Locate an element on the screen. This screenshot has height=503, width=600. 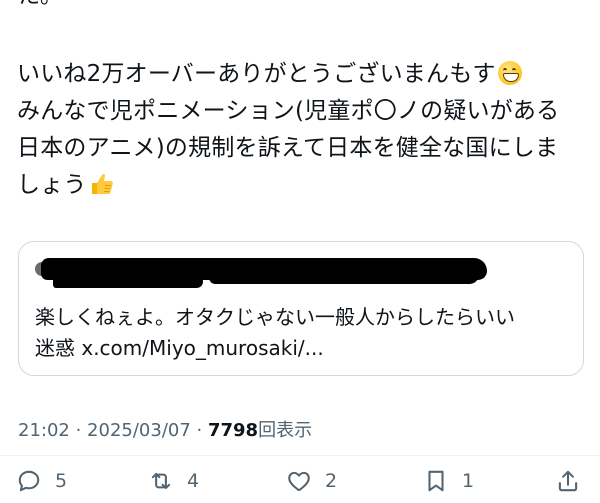
tweet-line-3: 日本のアニメ)の規制を訴えて日本を健全な国にしま is located at coordinates (288, 148).